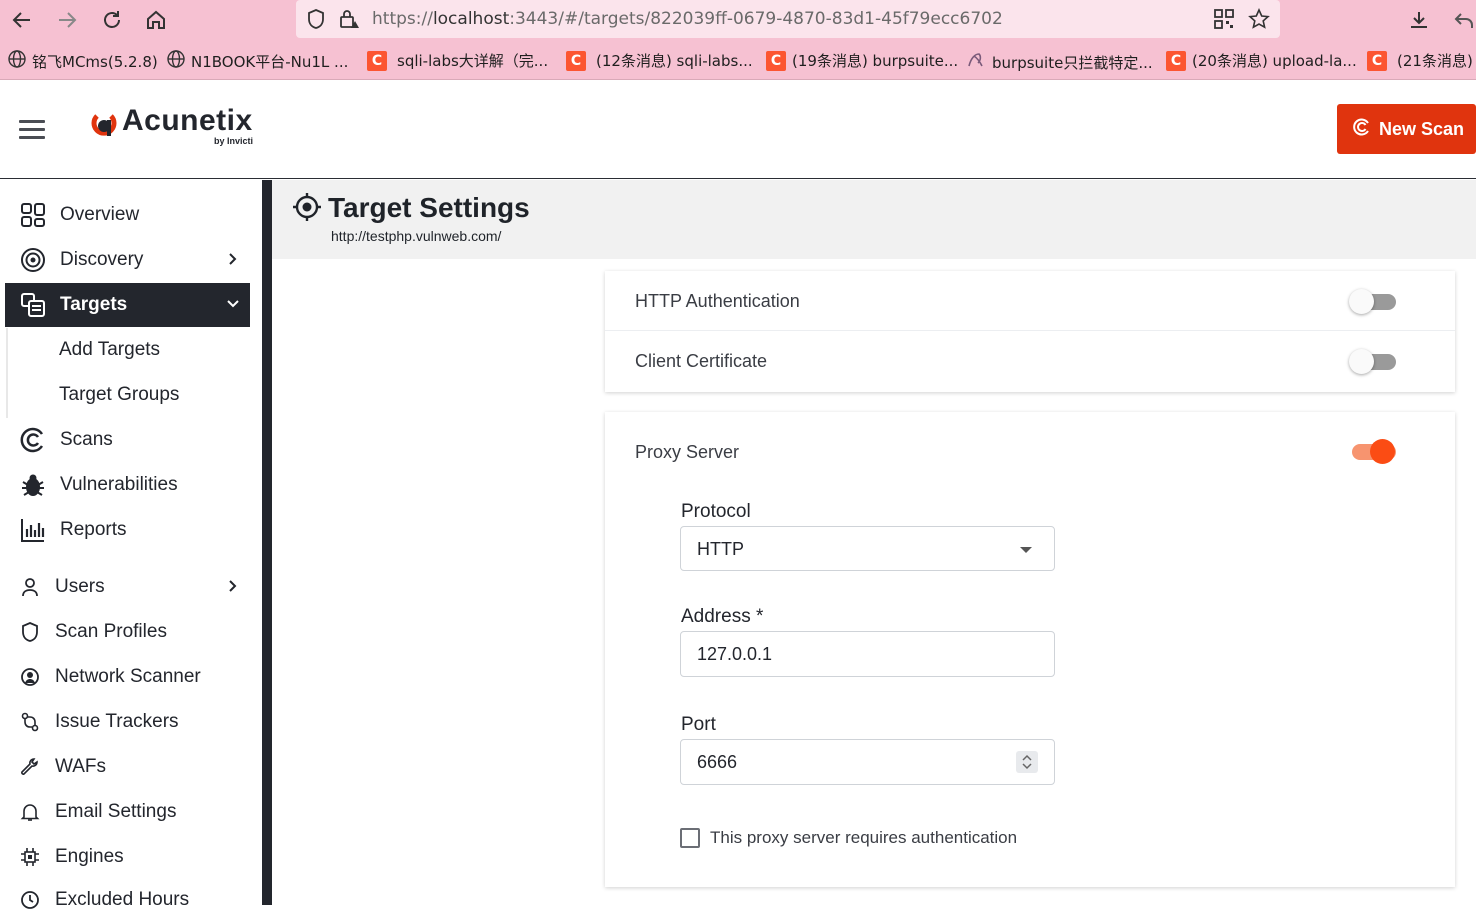  Describe the element at coordinates (429, 207) in the screenshot. I see `page-title: Target Settings` at that location.